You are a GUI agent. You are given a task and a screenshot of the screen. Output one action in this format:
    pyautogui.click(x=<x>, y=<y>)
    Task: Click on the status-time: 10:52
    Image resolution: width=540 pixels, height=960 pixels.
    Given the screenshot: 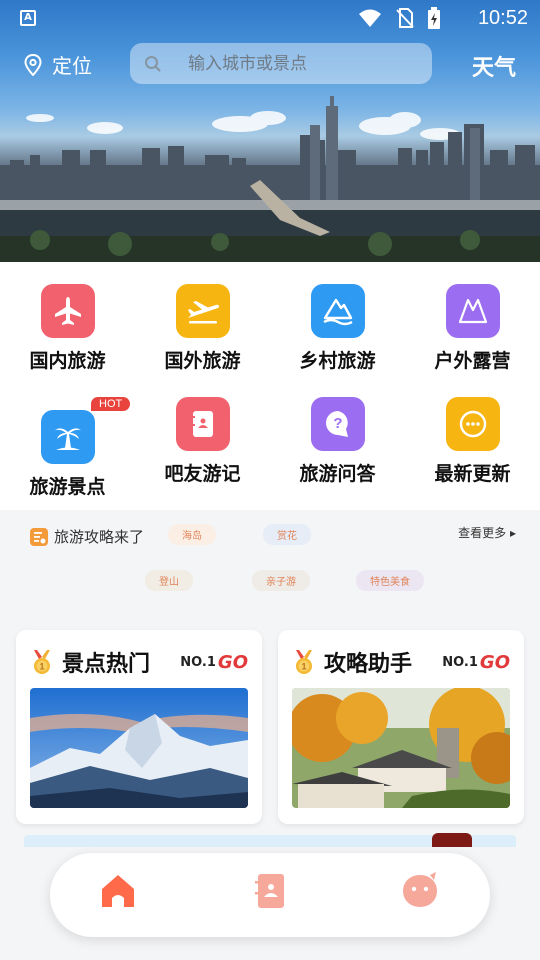 What is the action you would take?
    pyautogui.click(x=502, y=18)
    